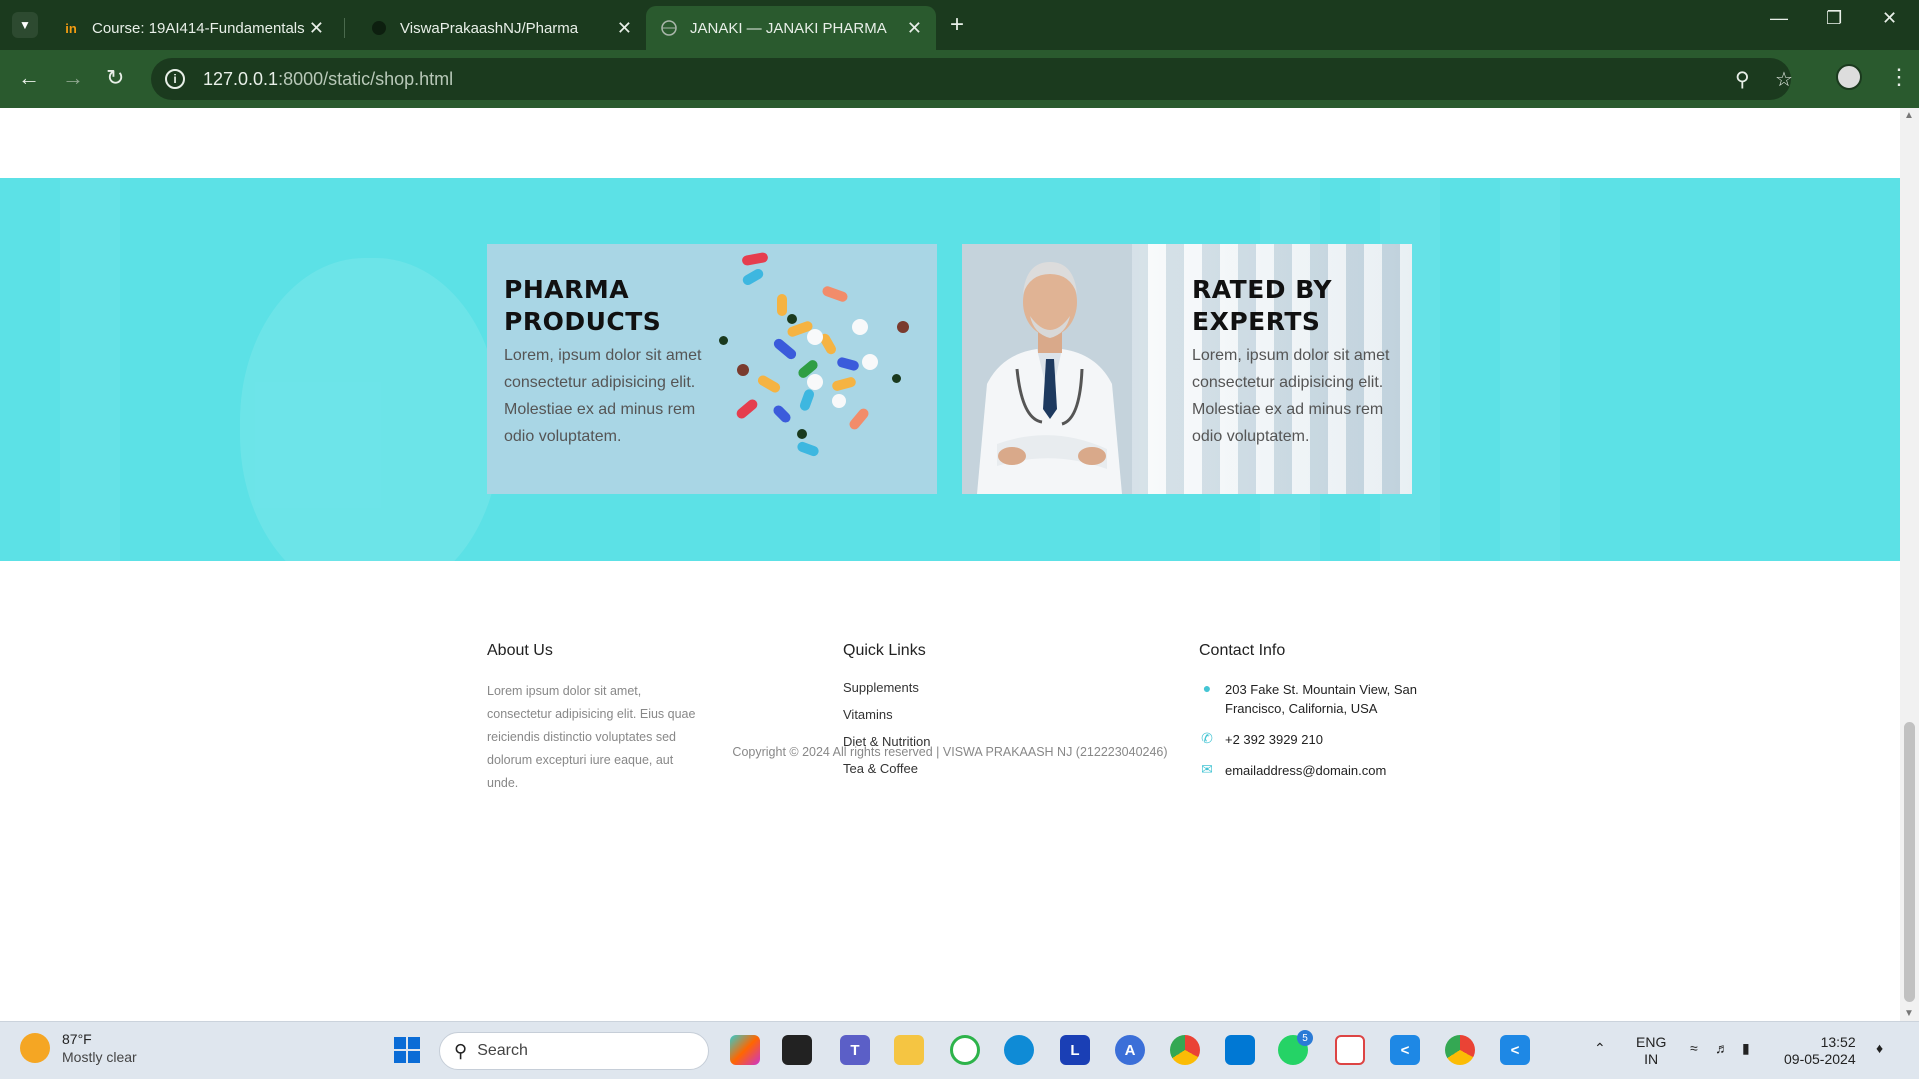  Describe the element at coordinates (198, 28) in the screenshot. I see `tab-title: Course: 19AI414-Fundamentals` at that location.